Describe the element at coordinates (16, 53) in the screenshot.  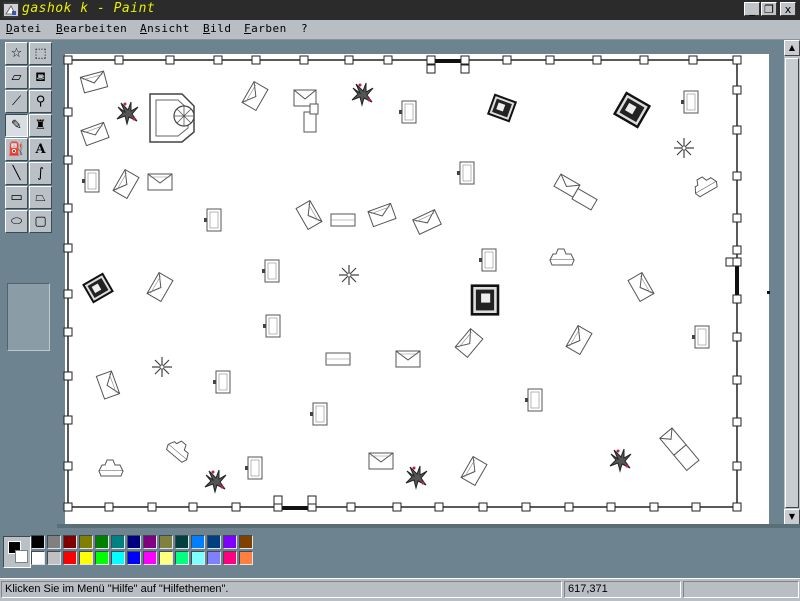
I see `free-form-select-icon: ☆` at that location.